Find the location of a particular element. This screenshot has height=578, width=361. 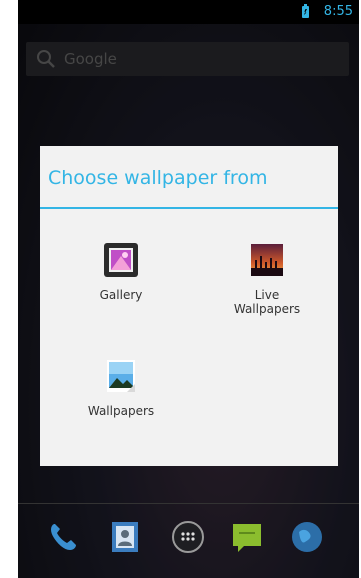

status-time: 8:55 is located at coordinates (338, 11).